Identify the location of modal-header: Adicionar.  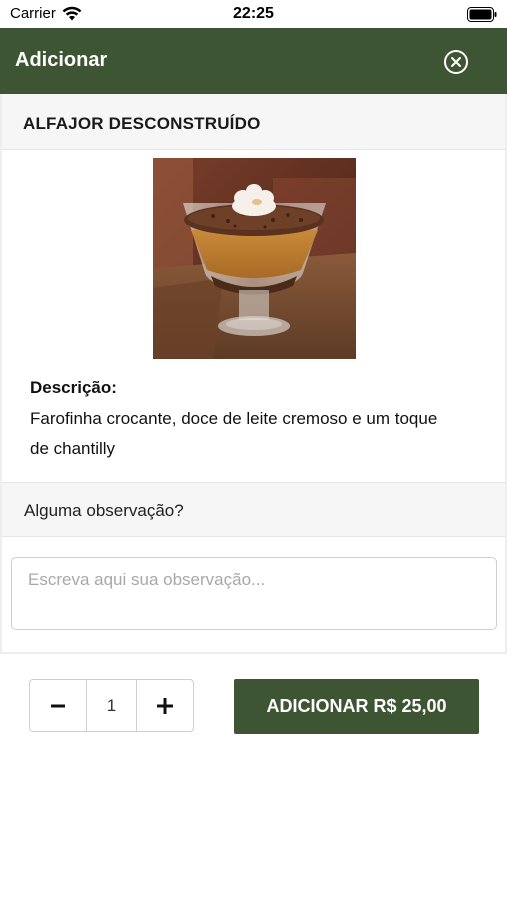
(253, 61).